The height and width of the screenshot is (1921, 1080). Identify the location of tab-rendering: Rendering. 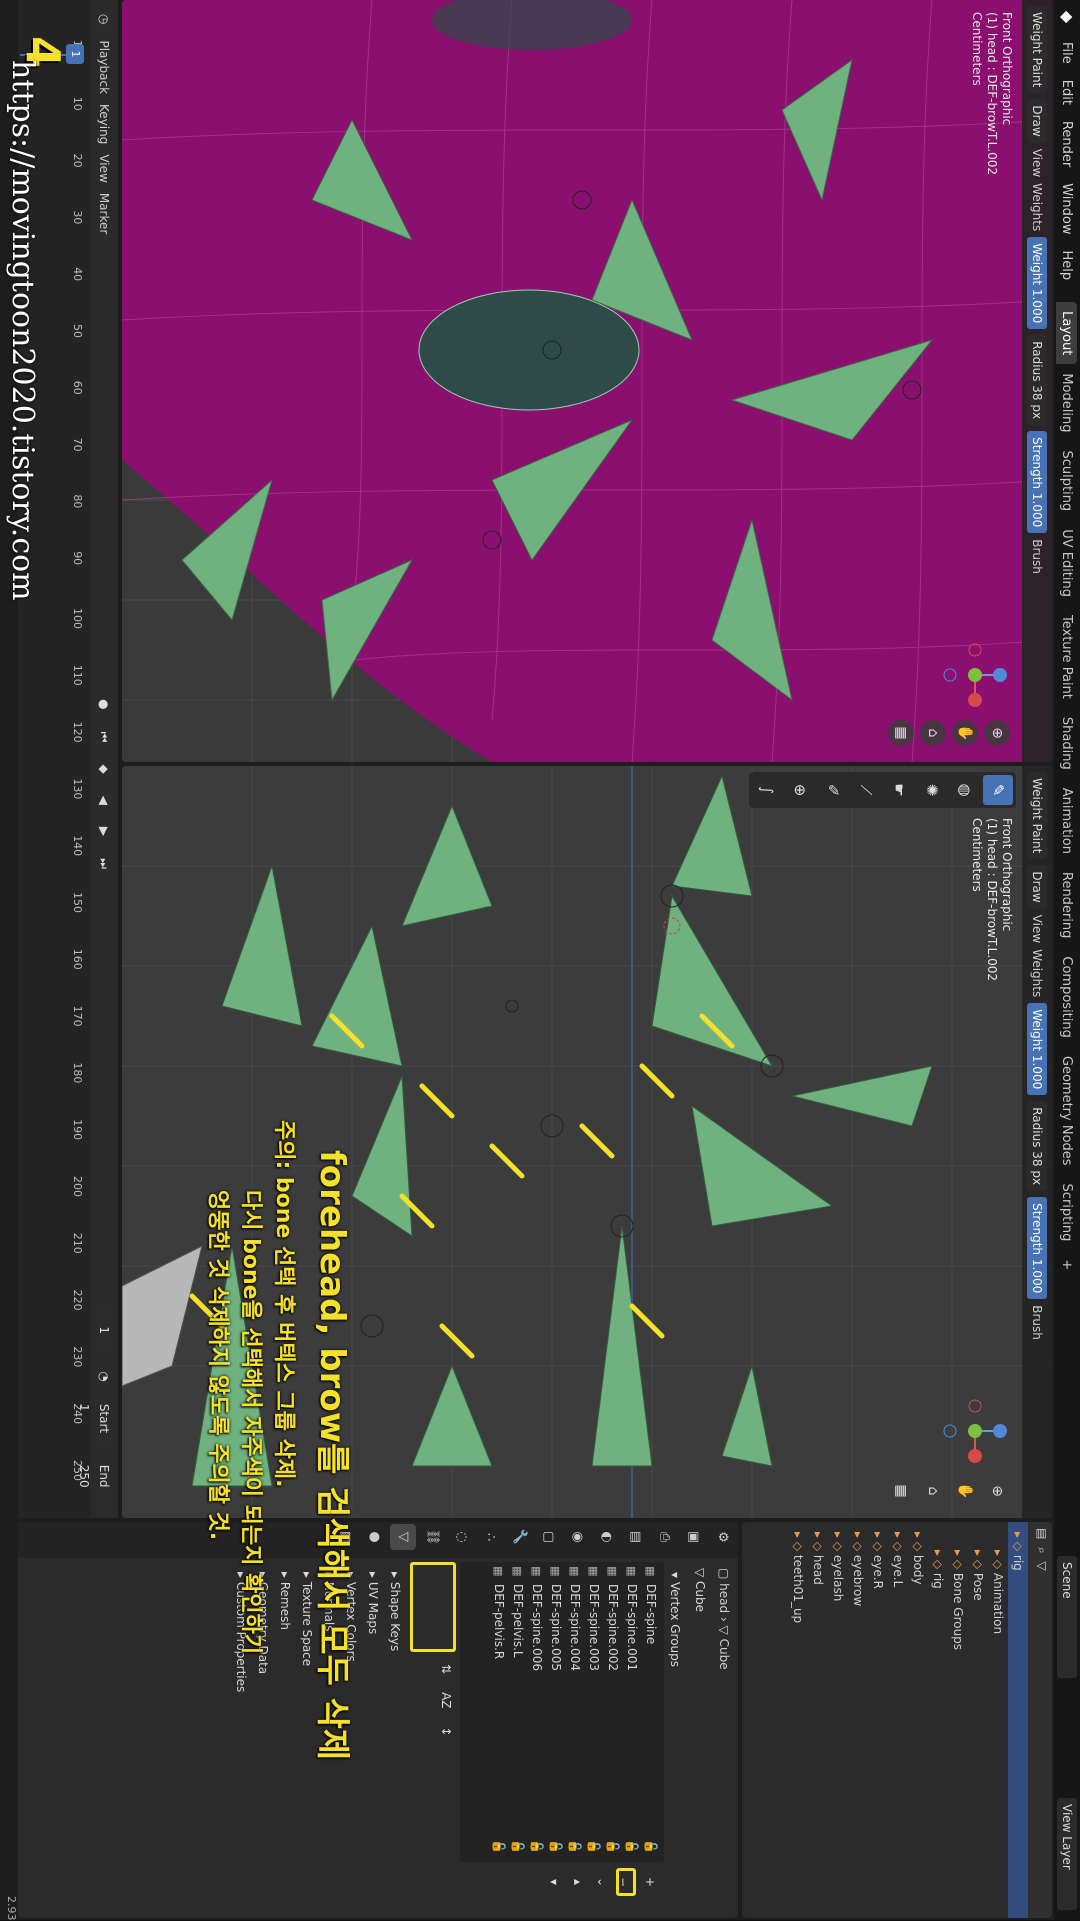
(1067, 905).